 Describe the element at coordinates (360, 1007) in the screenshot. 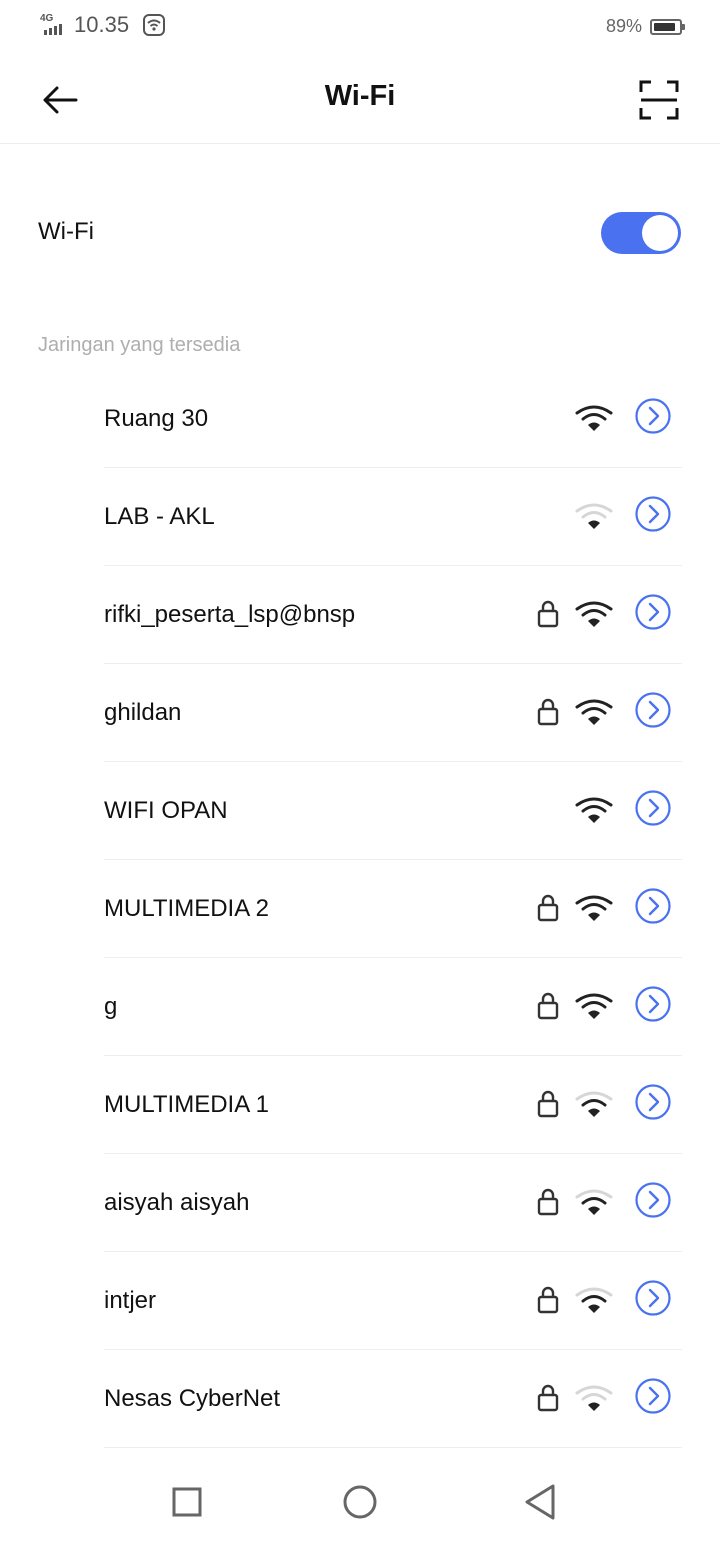

I see `network-item: g` at that location.